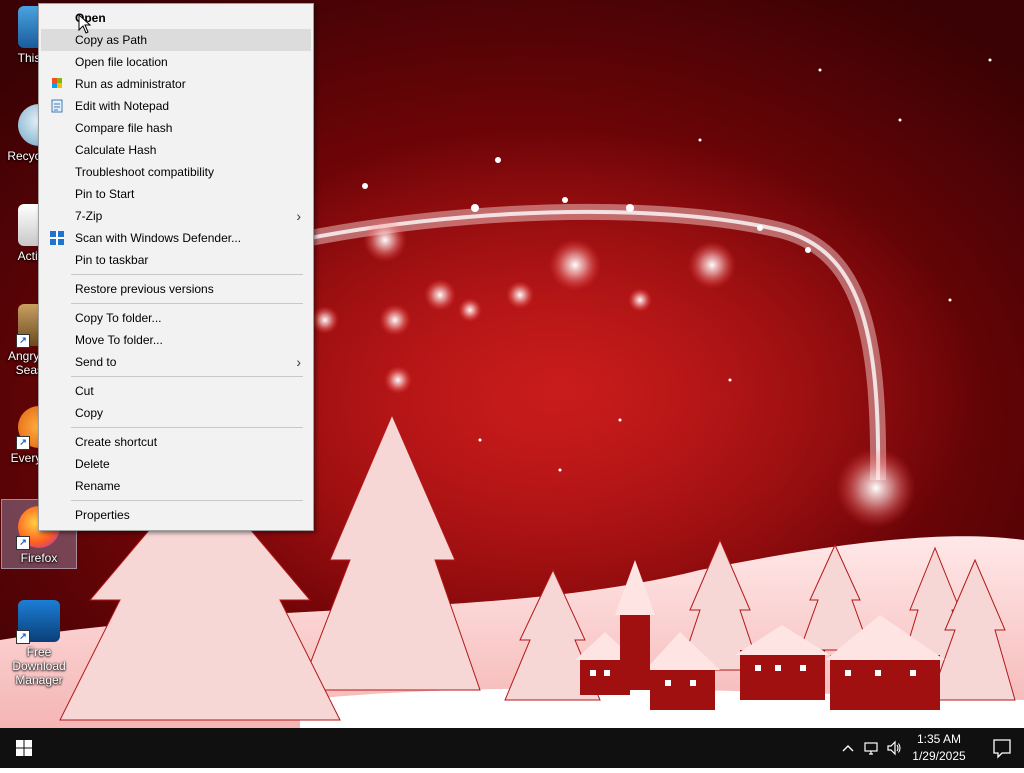  I want to click on windows-logo-icon, so click(24, 748).